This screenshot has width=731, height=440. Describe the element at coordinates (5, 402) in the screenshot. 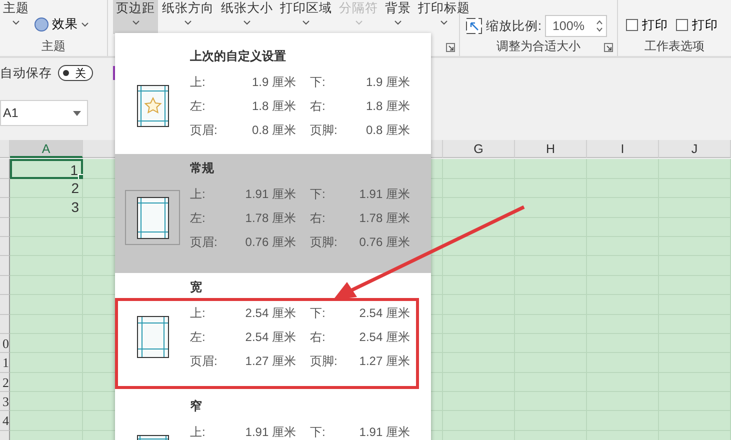

I see `row-header: 3` at that location.